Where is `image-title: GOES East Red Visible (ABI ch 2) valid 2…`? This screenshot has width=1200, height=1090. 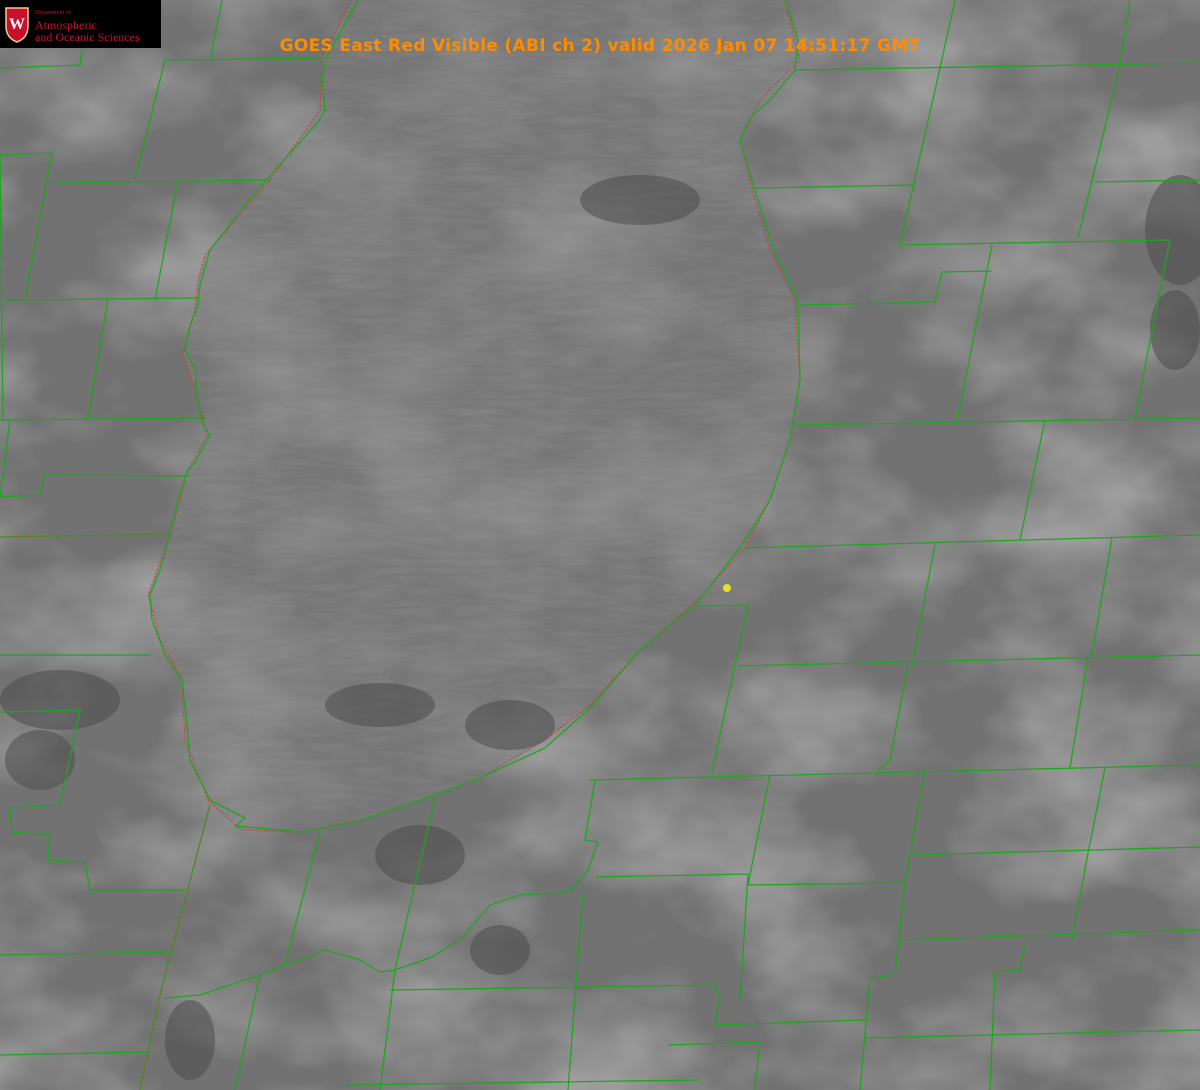
image-title: GOES East Red Visible (ABI ch 2) valid 2… is located at coordinates (600, 46).